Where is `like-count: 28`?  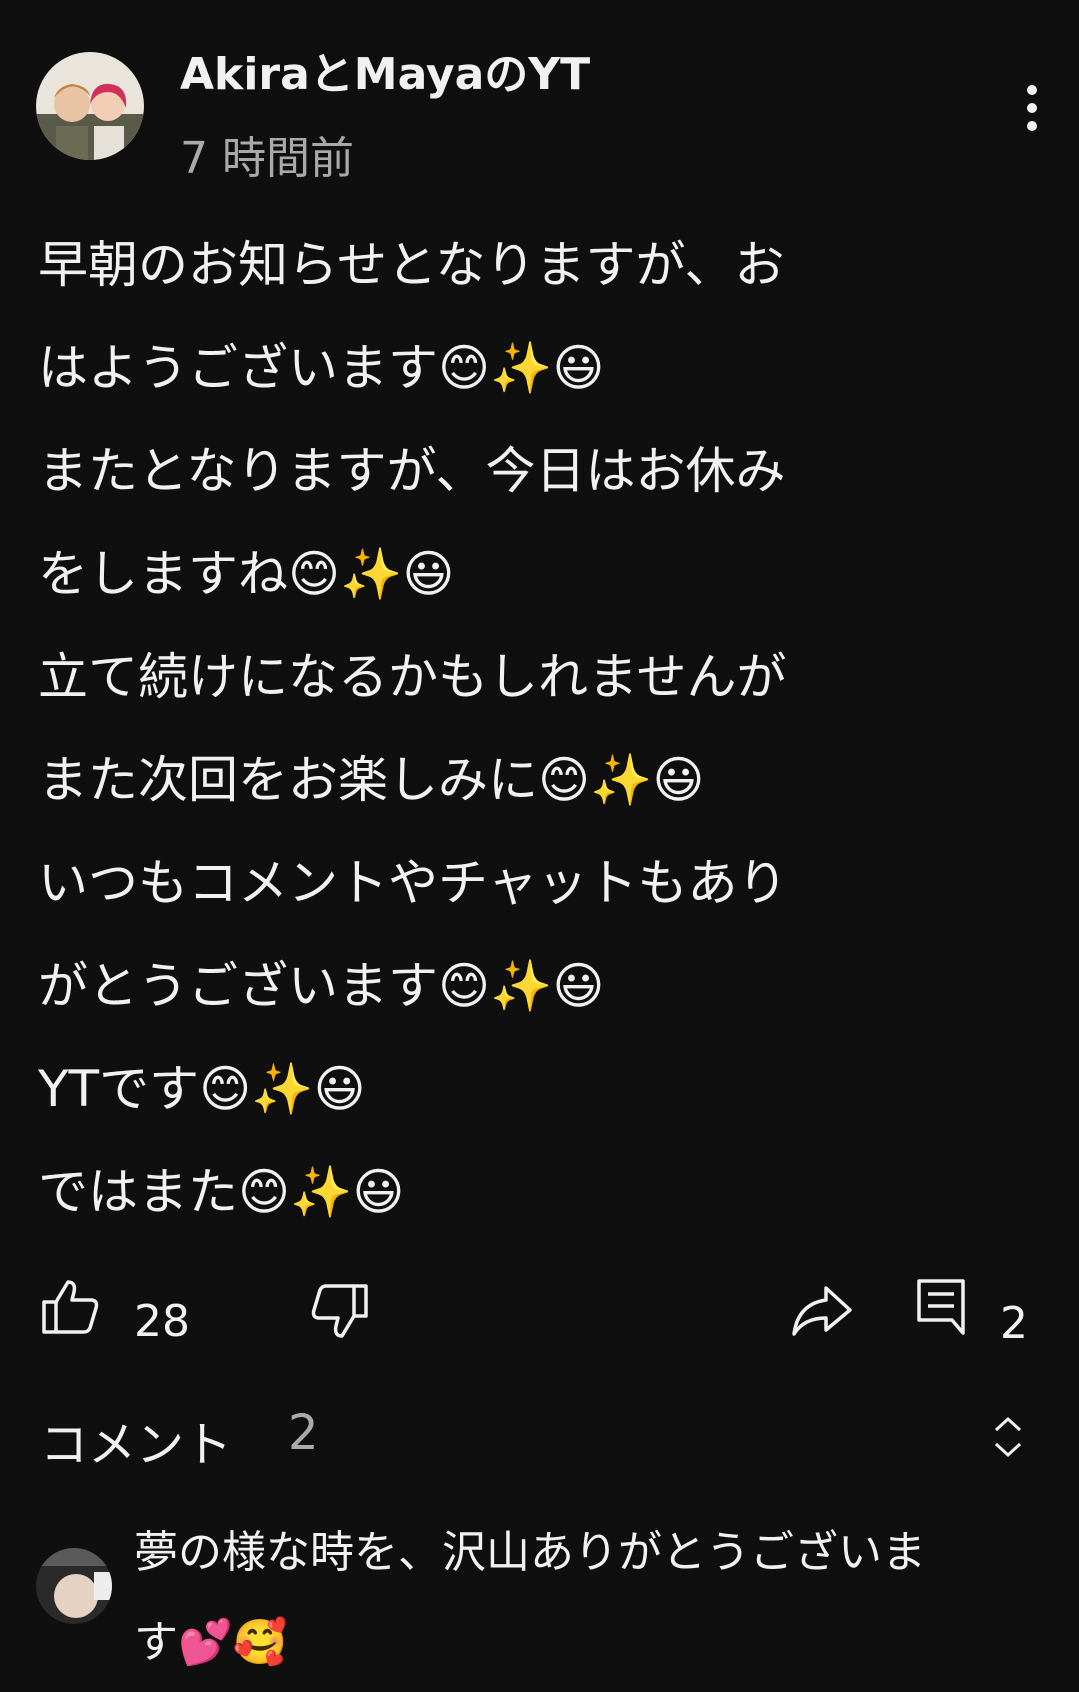 like-count: 28 is located at coordinates (162, 1321).